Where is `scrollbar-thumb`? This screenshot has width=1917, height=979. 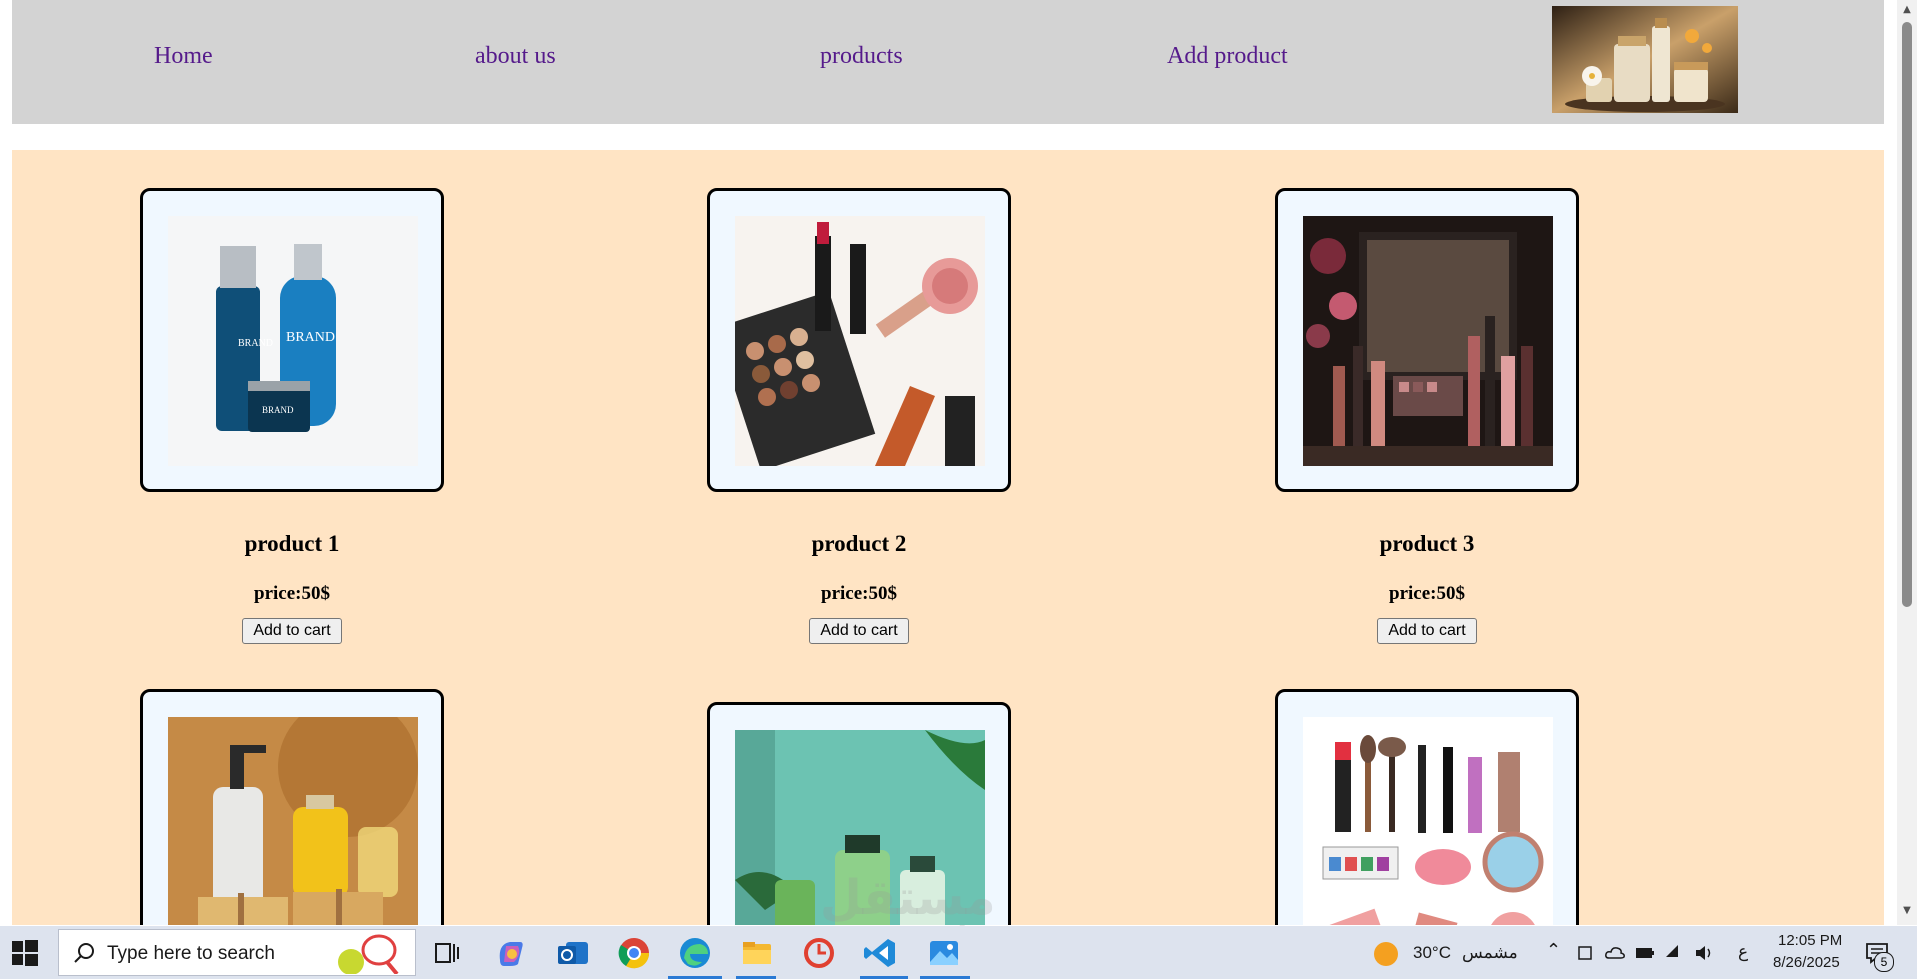
scrollbar-thumb is located at coordinates (1907, 314).